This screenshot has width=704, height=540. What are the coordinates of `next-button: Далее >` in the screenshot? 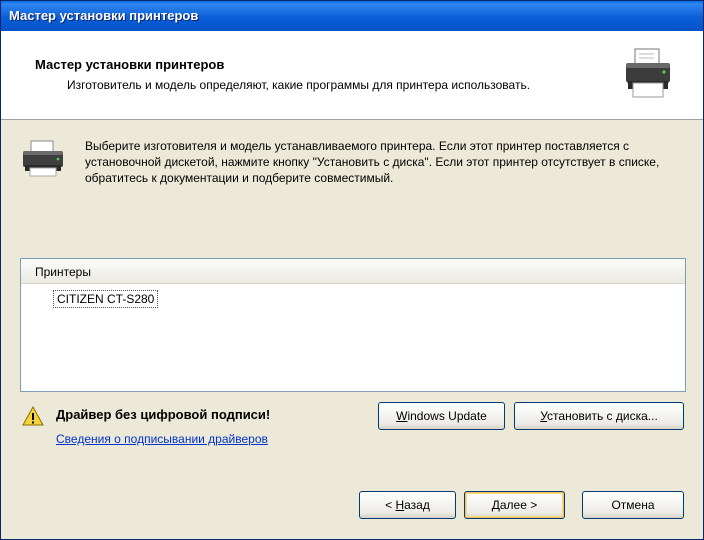 It's located at (514, 505).